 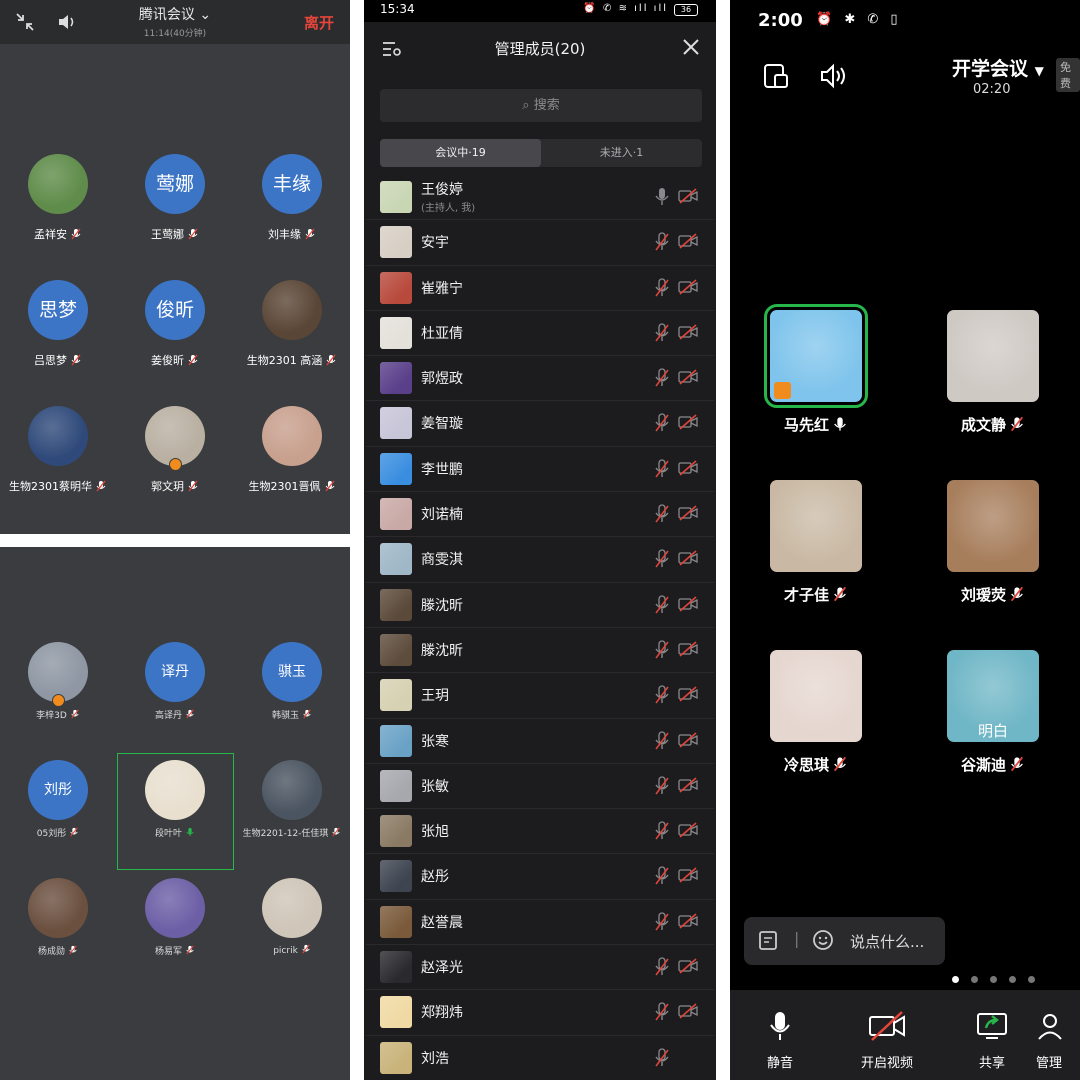 I want to click on member-row: 王玥, so click(x=540, y=696).